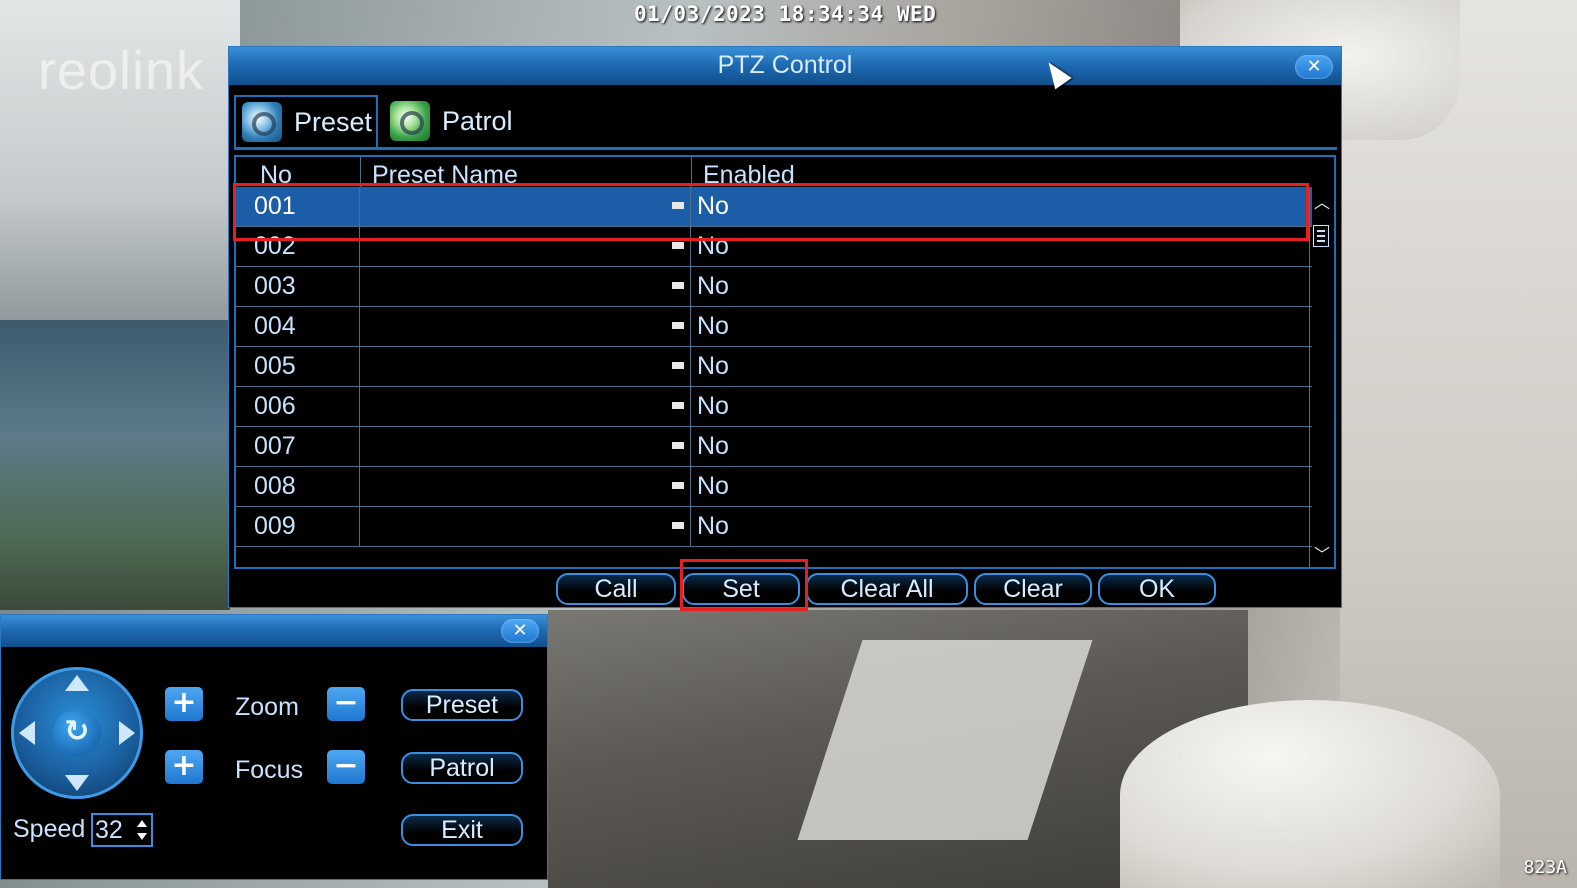 This screenshot has height=888, width=1577. Describe the element at coordinates (298, 526) in the screenshot. I see `row-no: 009` at that location.